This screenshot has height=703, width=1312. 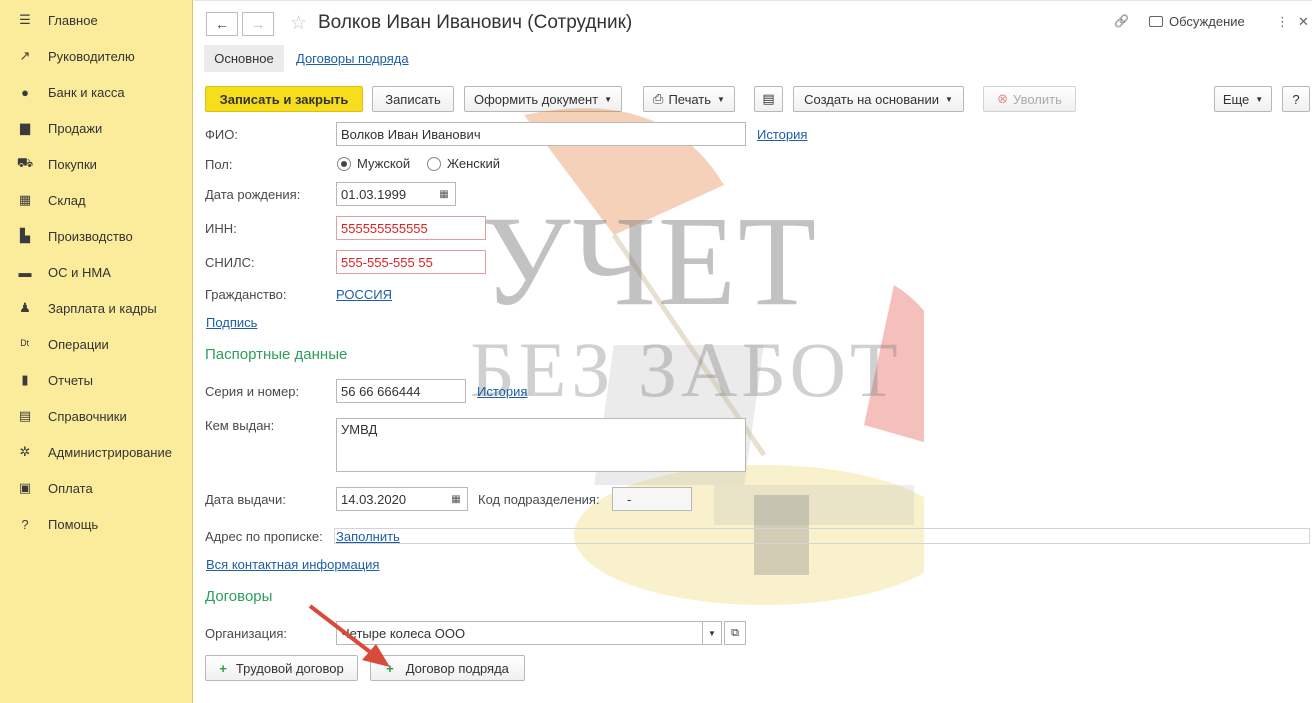 I want to click on work-contract-label: Договор подряда, so click(x=457, y=668).